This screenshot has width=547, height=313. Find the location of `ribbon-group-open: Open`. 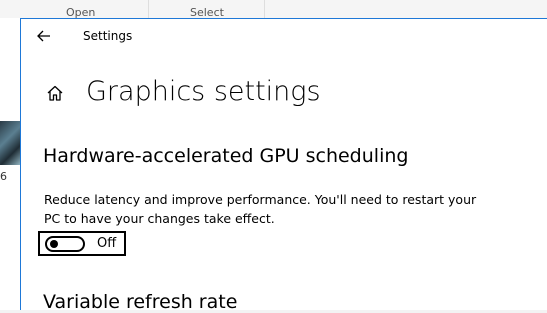

ribbon-group-open: Open is located at coordinates (74, 9).